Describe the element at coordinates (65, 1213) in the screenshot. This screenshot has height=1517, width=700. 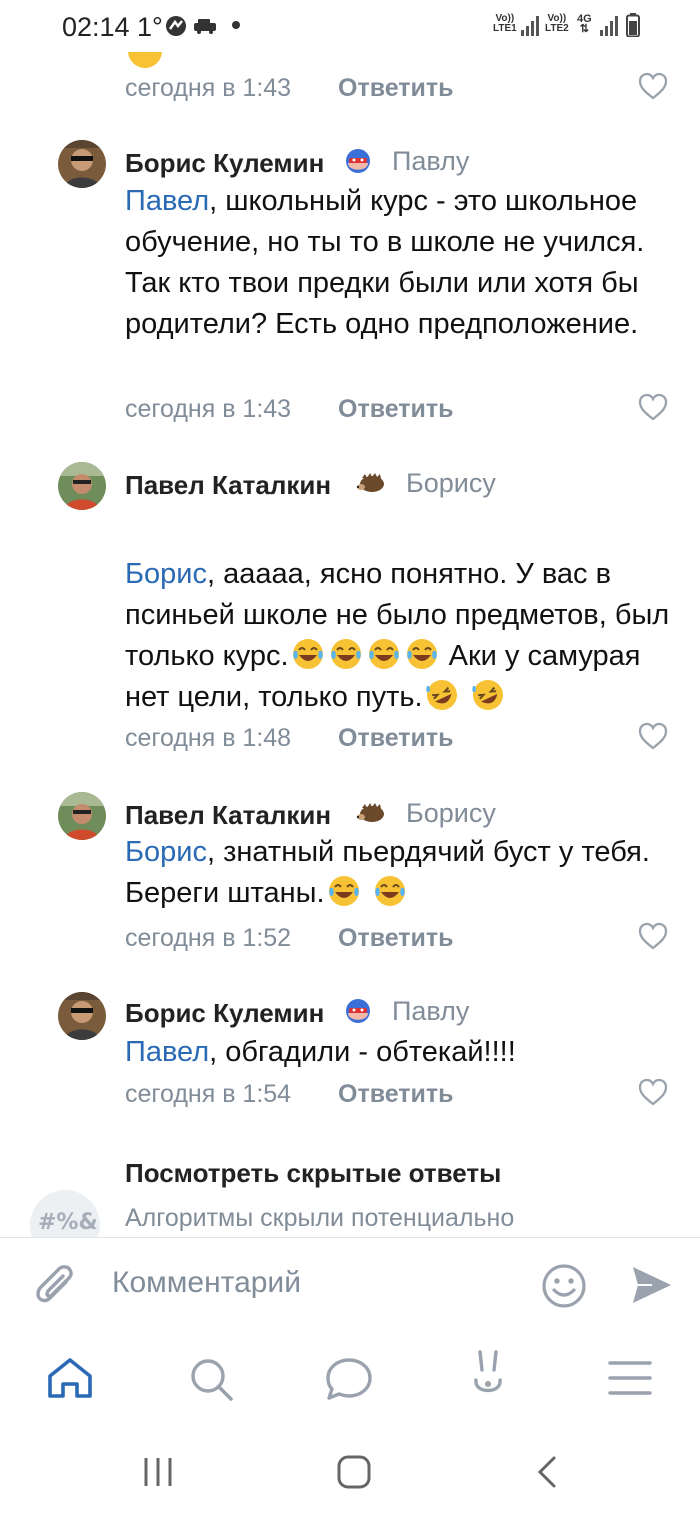
I see `hidden-replies-avatar: #%&` at that location.